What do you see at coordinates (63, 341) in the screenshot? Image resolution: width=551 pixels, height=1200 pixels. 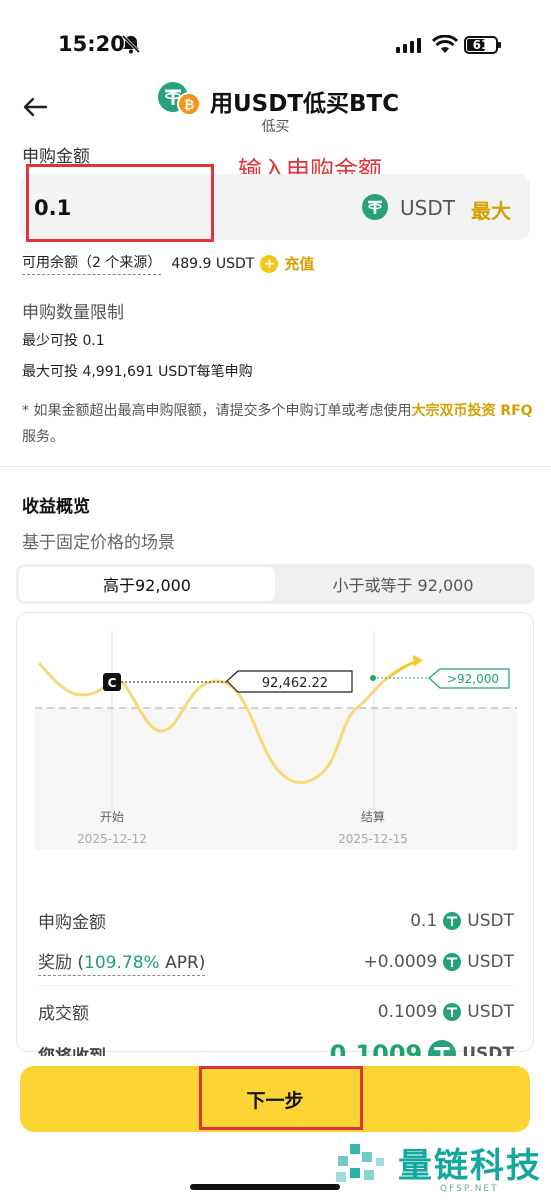 I see `limit-min: 最少可投 0.1` at bounding box center [63, 341].